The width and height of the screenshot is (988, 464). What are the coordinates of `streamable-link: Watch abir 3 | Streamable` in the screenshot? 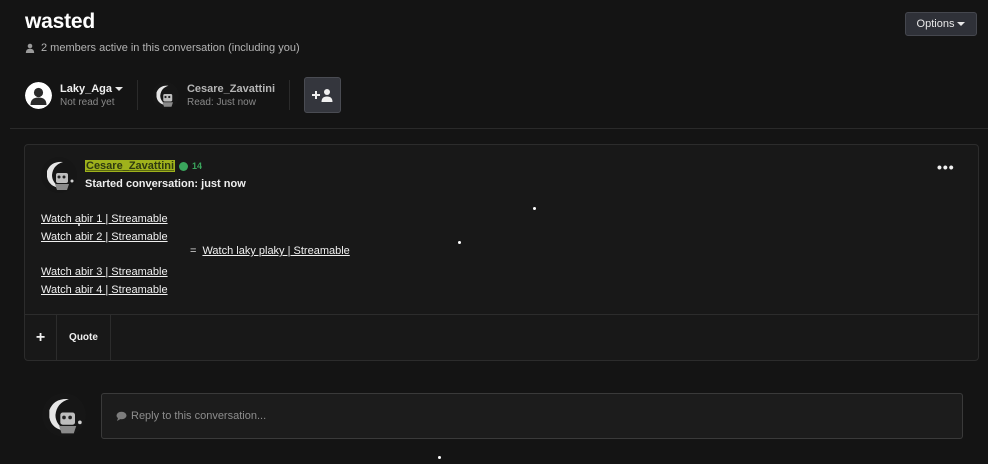 It's located at (104, 272).